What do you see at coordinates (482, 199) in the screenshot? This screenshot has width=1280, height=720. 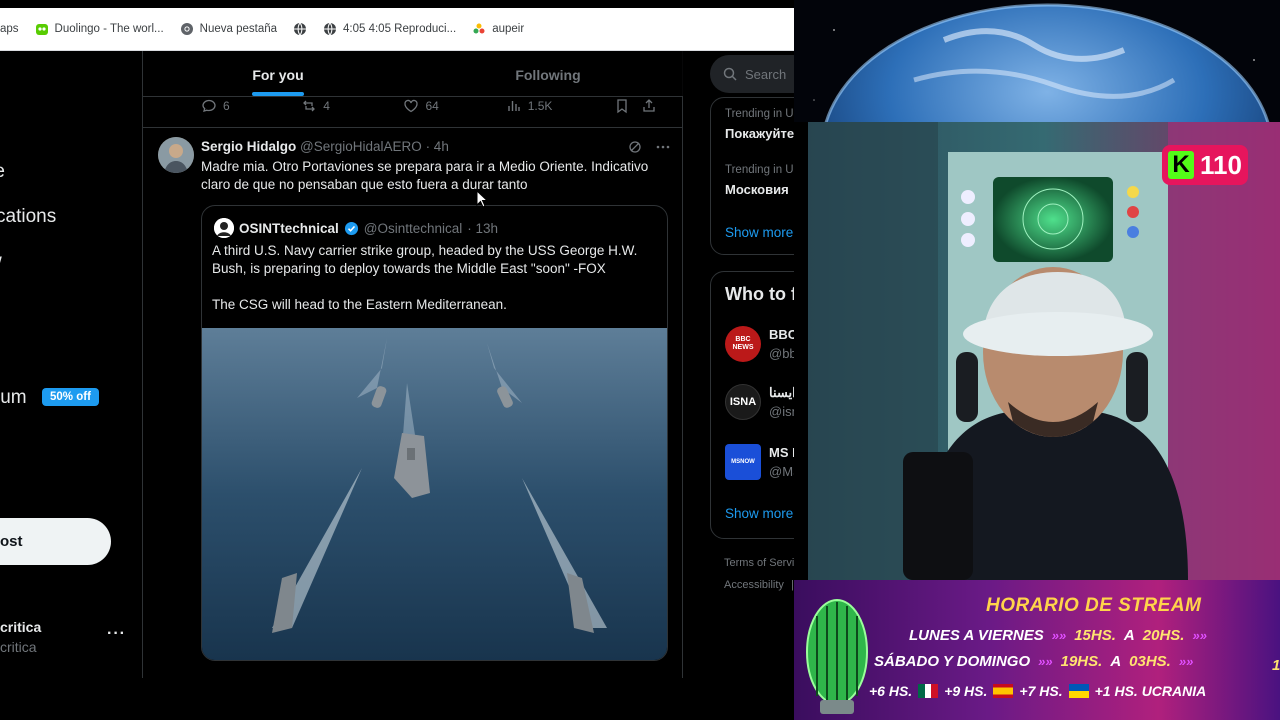 I see `mouse-cursor-icon` at bounding box center [482, 199].